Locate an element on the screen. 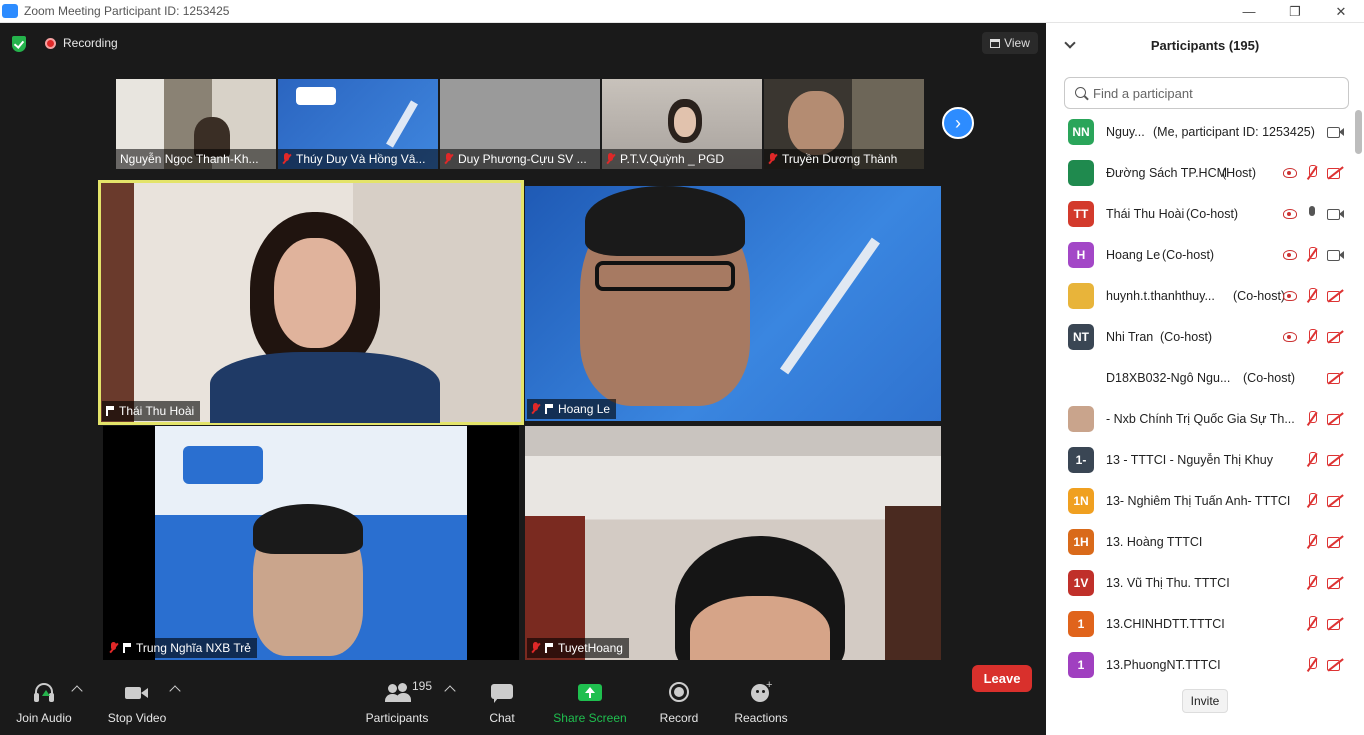 The height and width of the screenshot is (735, 1364). chat-bubble-icon is located at coordinates (502, 693).